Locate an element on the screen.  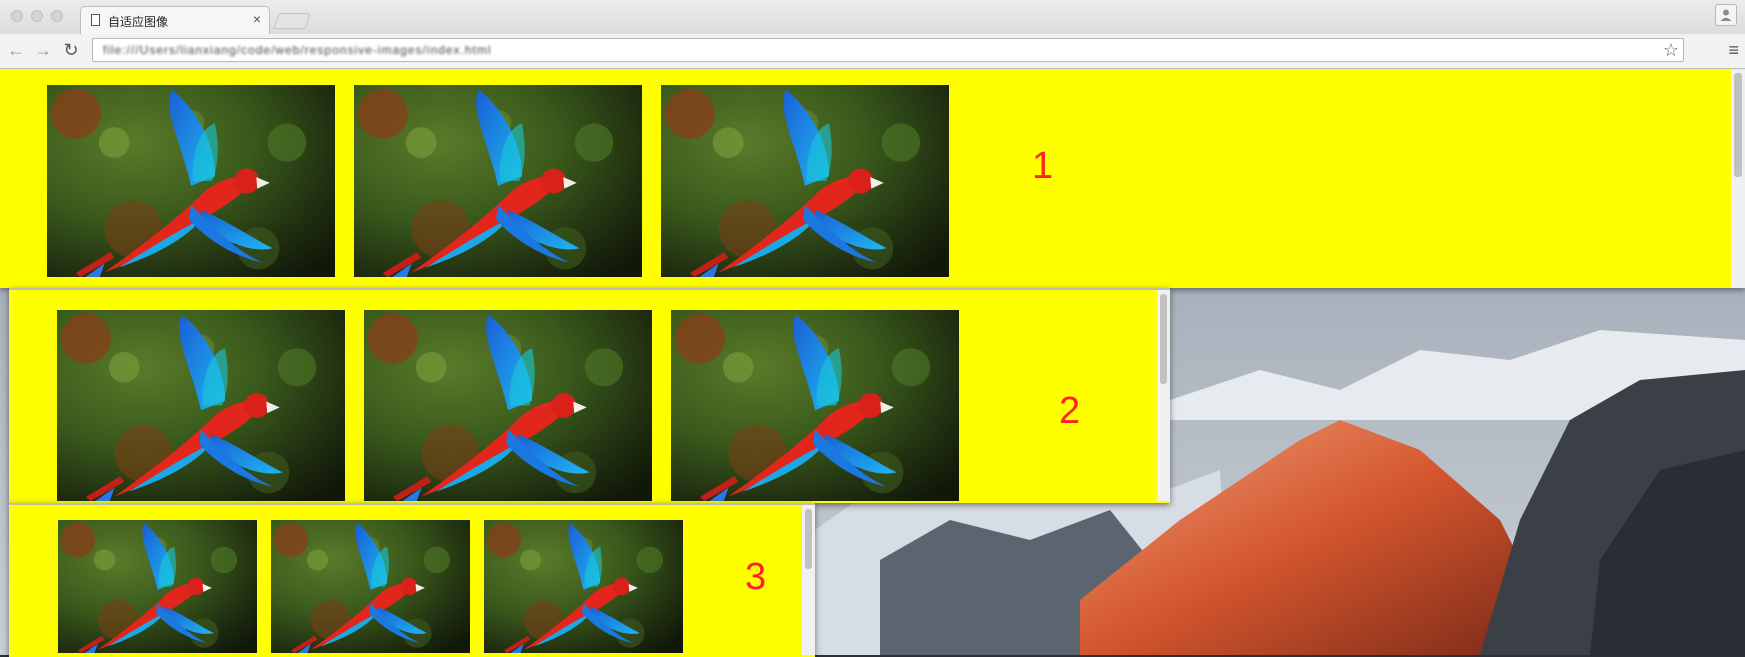
forward-arrow-icon: → is located at coordinates (43, 50).